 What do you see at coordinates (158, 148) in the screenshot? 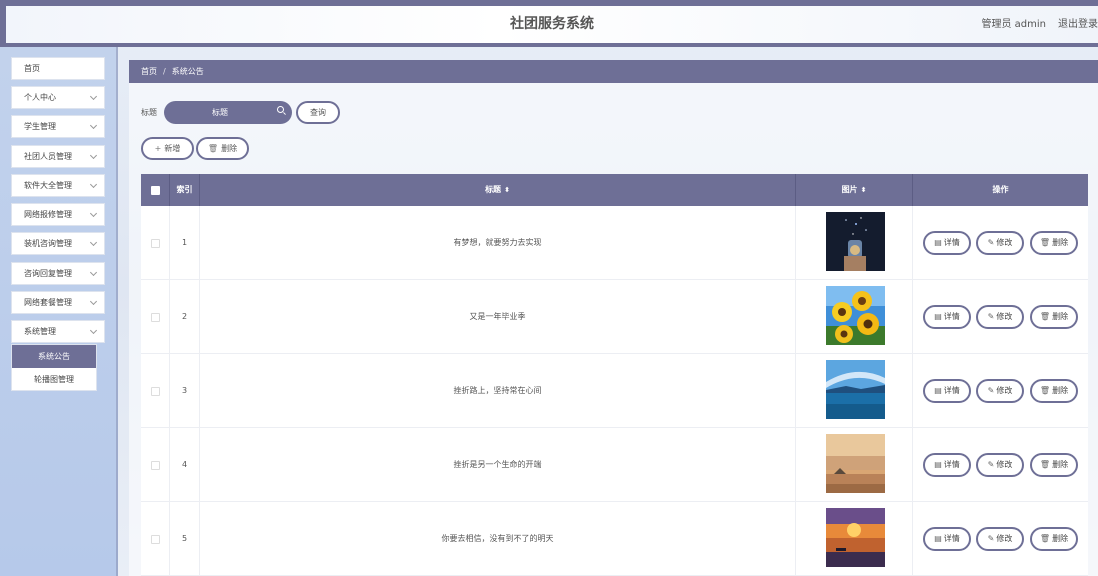
I see `plus-icon: +` at bounding box center [158, 148].